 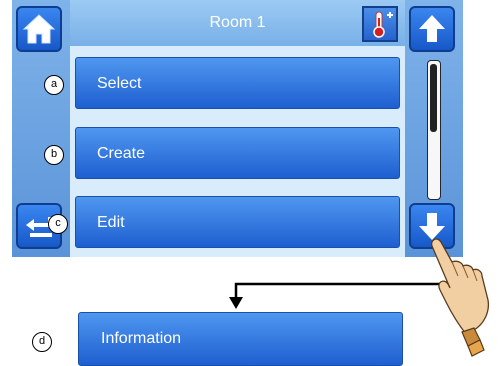 What do you see at coordinates (460, 297) in the screenshot?
I see `pointing-hand-icon` at bounding box center [460, 297].